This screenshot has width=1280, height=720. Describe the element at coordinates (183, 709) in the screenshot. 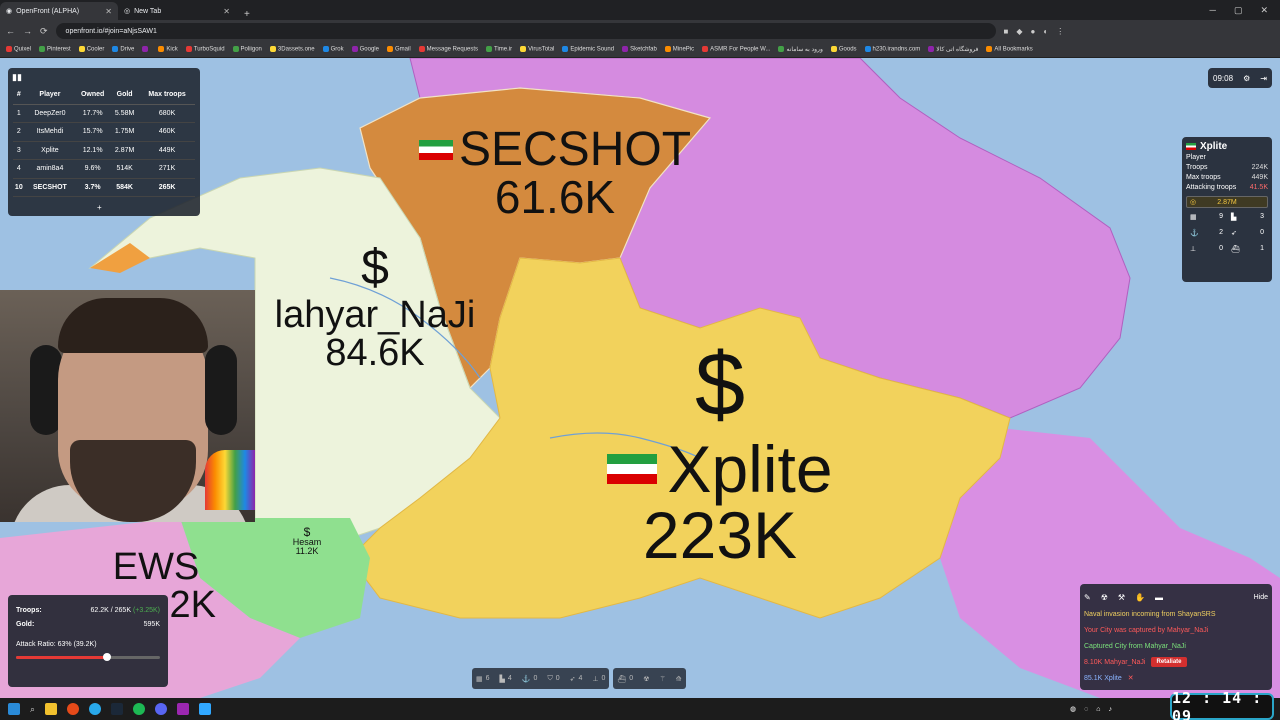

I see `premiere-icon` at that location.